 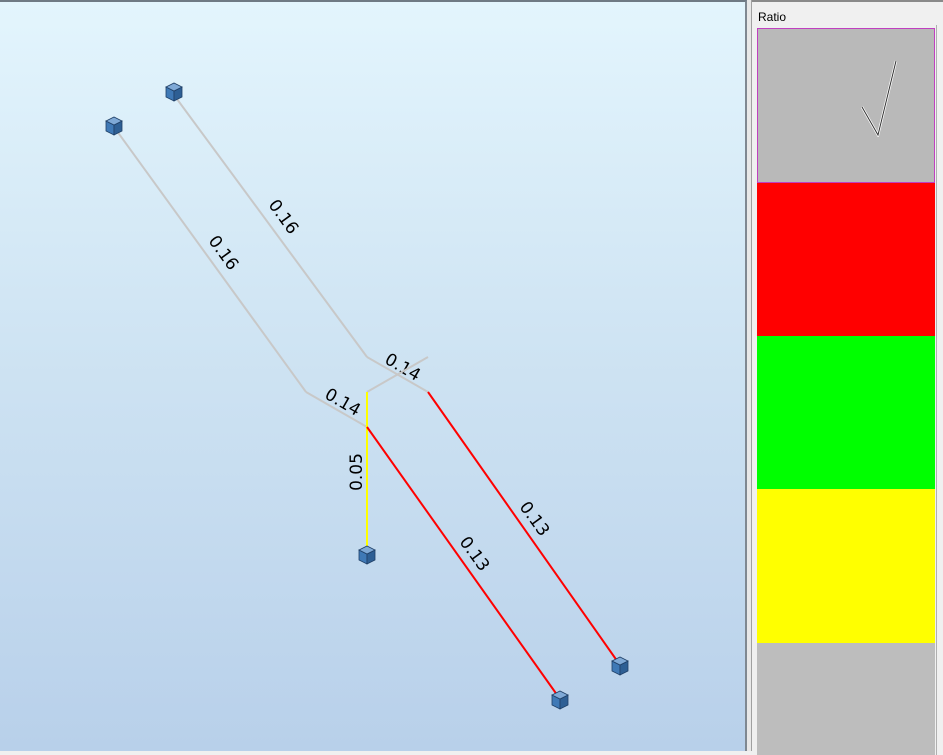 I want to click on legend-swatch-yellow, so click(x=846, y=566).